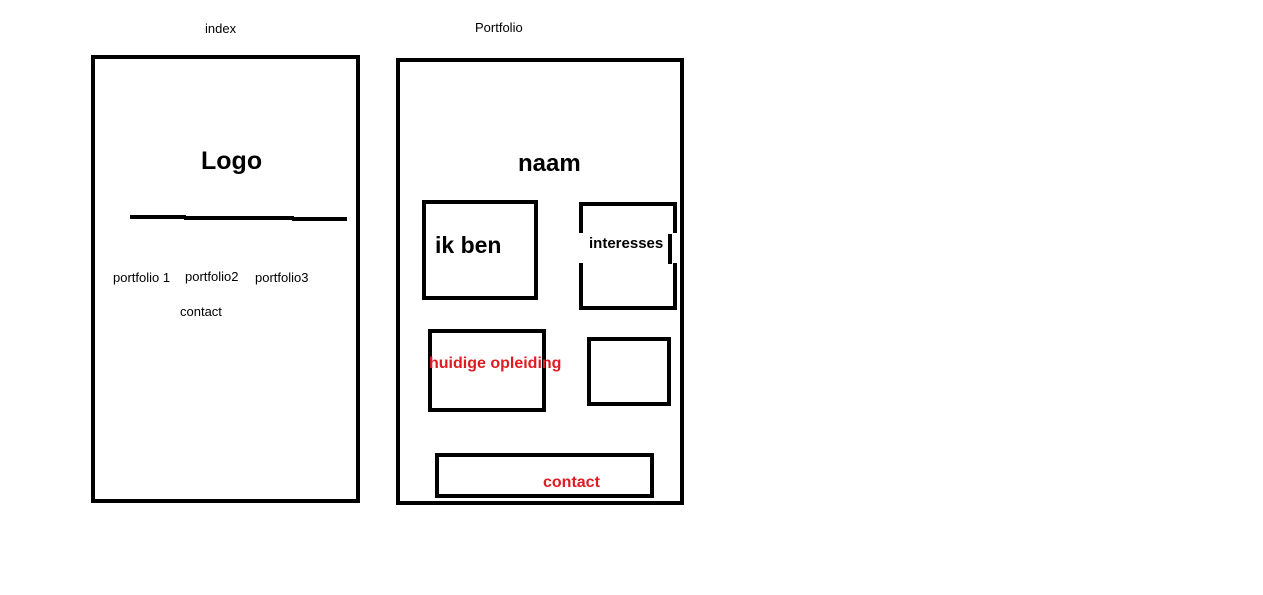 The width and height of the screenshot is (1263, 595). I want to click on nav-link-portfolio-3: portfolio3, so click(281, 277).